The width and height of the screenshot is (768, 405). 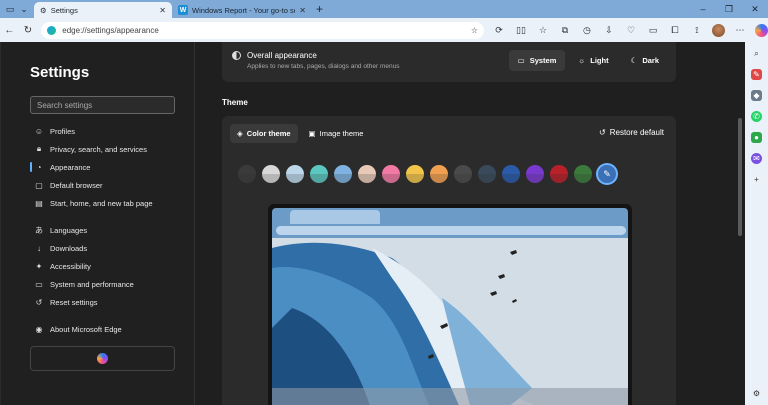 What do you see at coordinates (28, 30) in the screenshot?
I see `refresh-icon: ↻` at bounding box center [28, 30].